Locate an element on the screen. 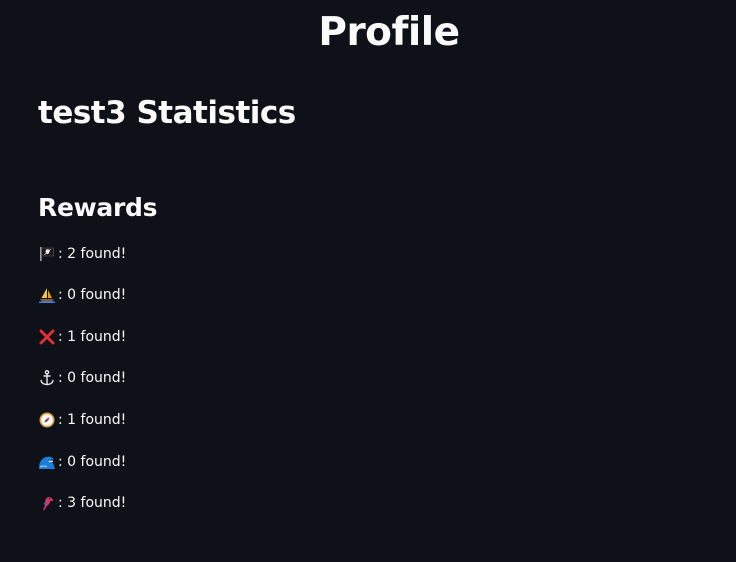 The image size is (736, 562). reward-count: : 3 found! is located at coordinates (92, 503).